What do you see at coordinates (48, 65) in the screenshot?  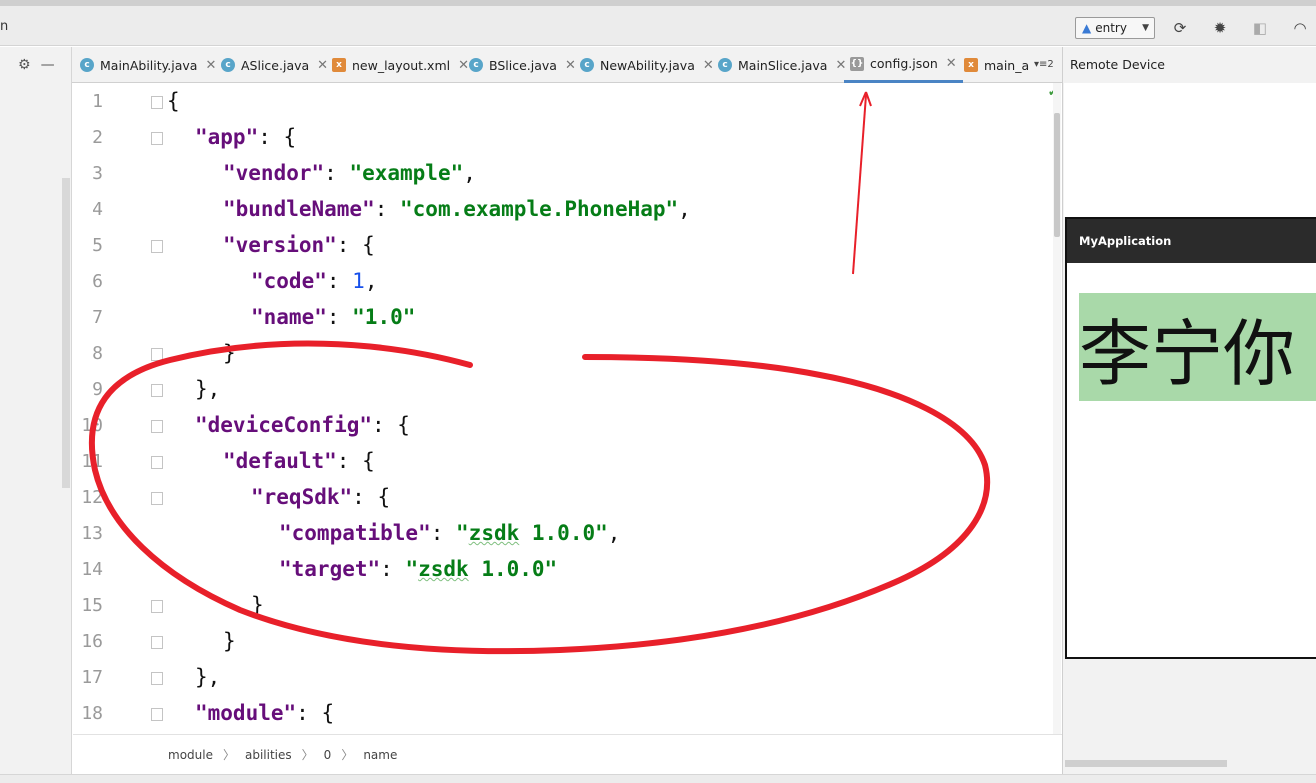 I see `minimize-icon: —` at bounding box center [48, 65].